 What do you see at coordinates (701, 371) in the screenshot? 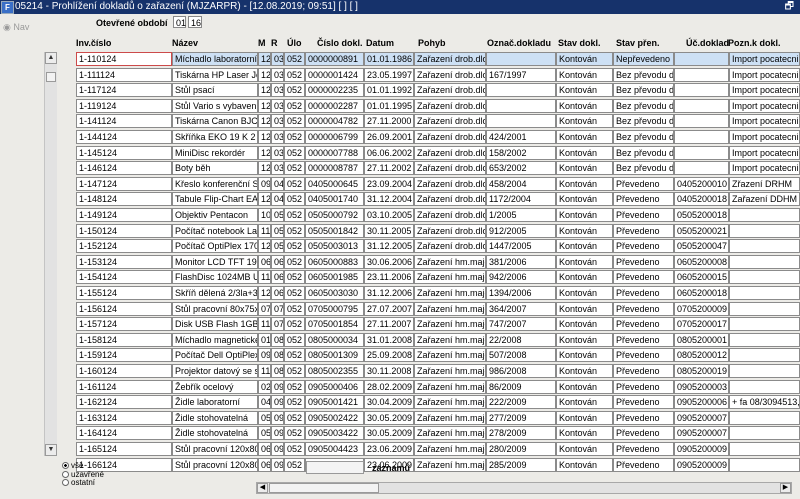
I see `cell-ucetni-doklad: 0805200019` at bounding box center [701, 371].